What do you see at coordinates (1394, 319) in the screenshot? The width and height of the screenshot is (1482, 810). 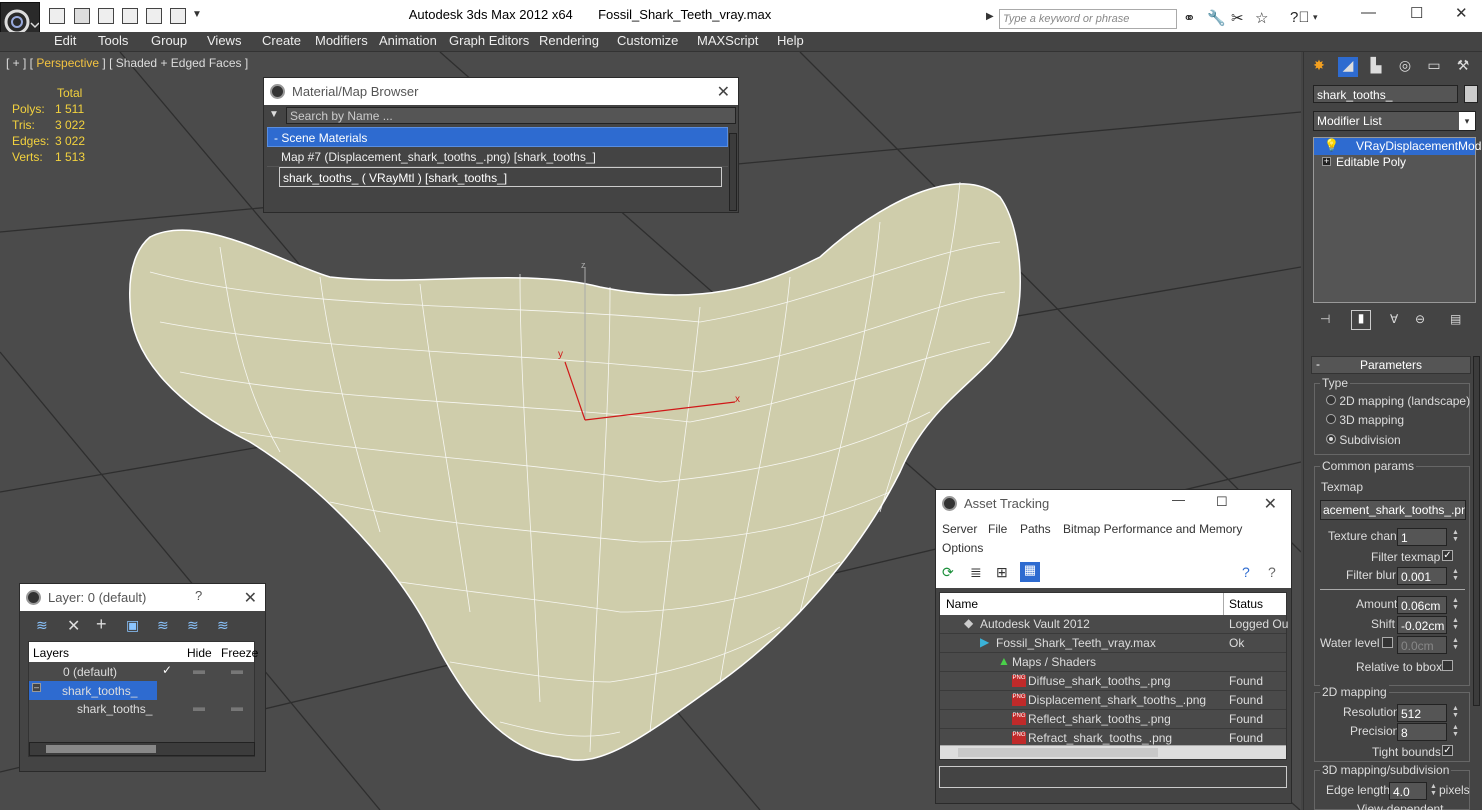 I see `make-unique-icon: ∀` at bounding box center [1394, 319].